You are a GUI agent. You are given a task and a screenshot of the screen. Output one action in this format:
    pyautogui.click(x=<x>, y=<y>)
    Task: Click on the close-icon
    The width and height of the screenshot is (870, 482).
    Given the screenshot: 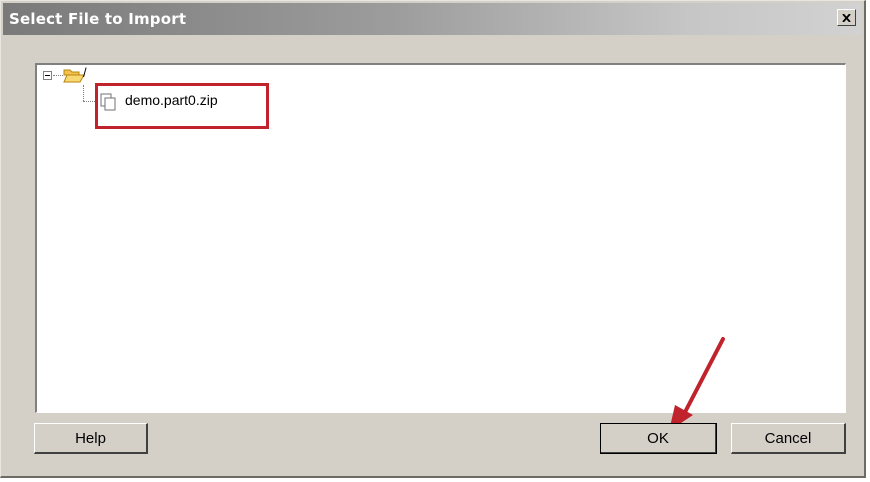 What is the action you would take?
    pyautogui.click(x=846, y=17)
    